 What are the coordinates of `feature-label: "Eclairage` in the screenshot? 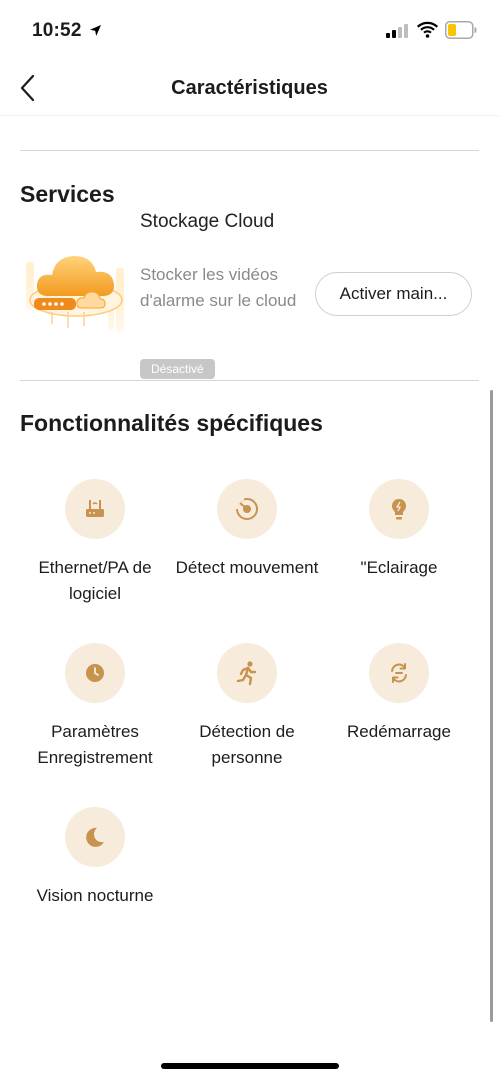 It's located at (399, 567).